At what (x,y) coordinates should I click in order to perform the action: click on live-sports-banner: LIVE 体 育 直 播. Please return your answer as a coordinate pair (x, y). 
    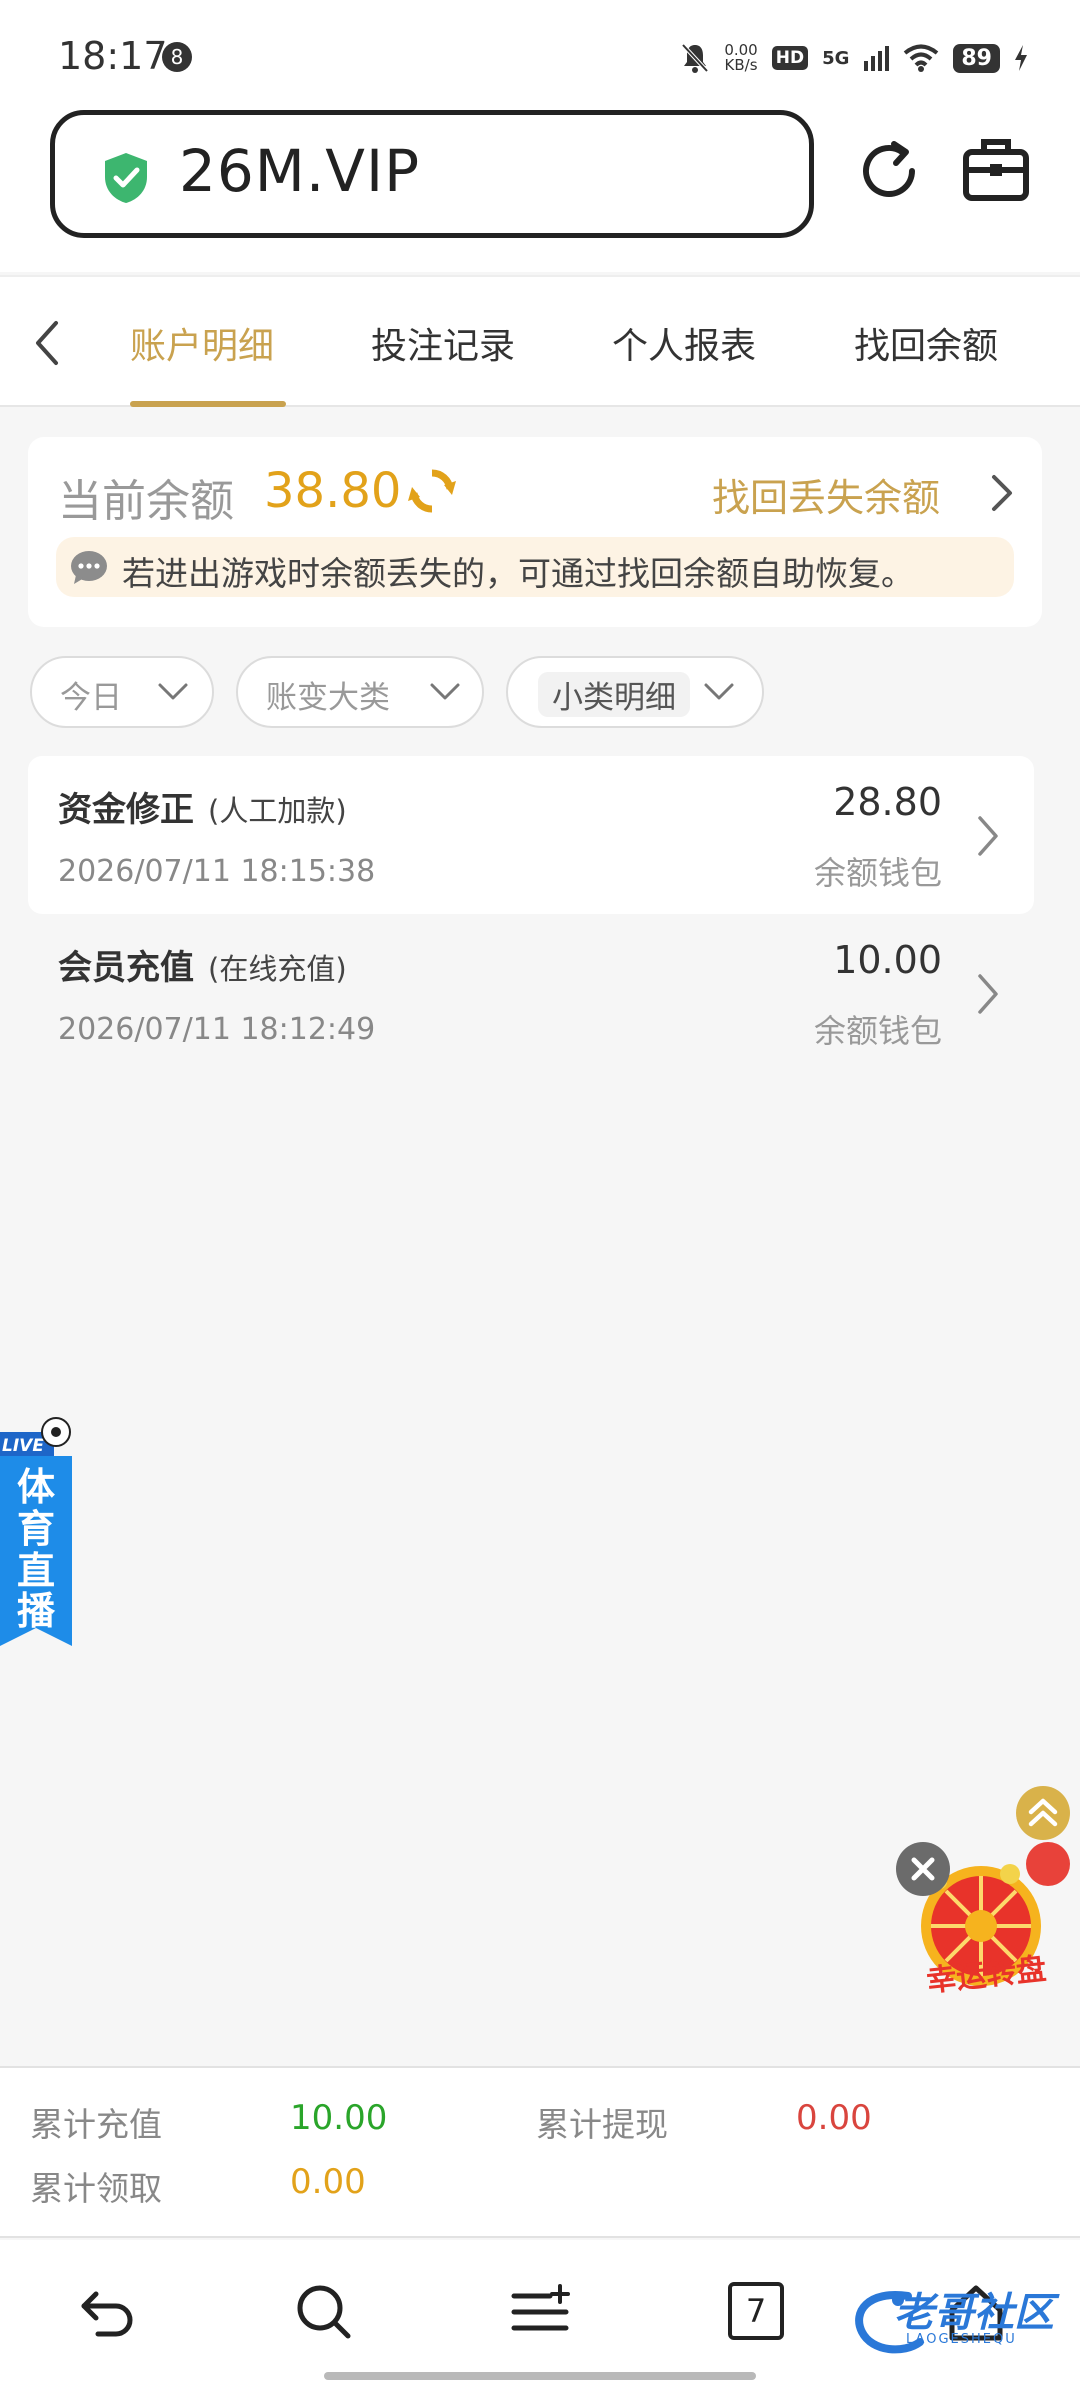
    Looking at the image, I should click on (38, 1530).